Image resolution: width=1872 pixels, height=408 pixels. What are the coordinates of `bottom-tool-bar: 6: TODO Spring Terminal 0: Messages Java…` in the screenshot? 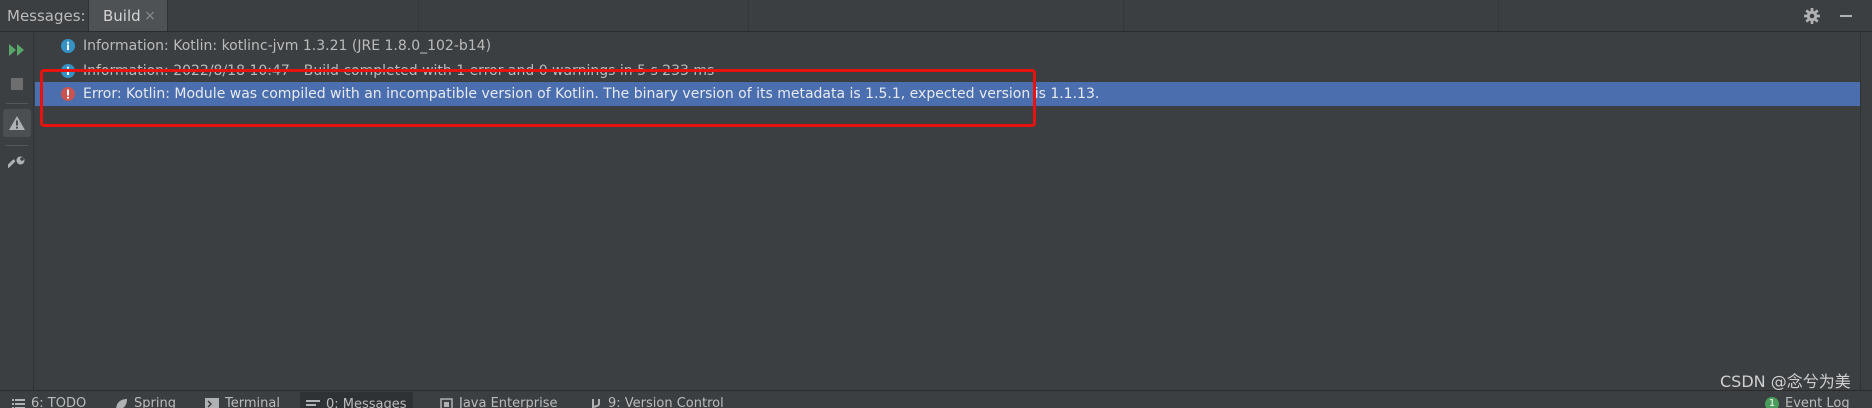 It's located at (936, 399).